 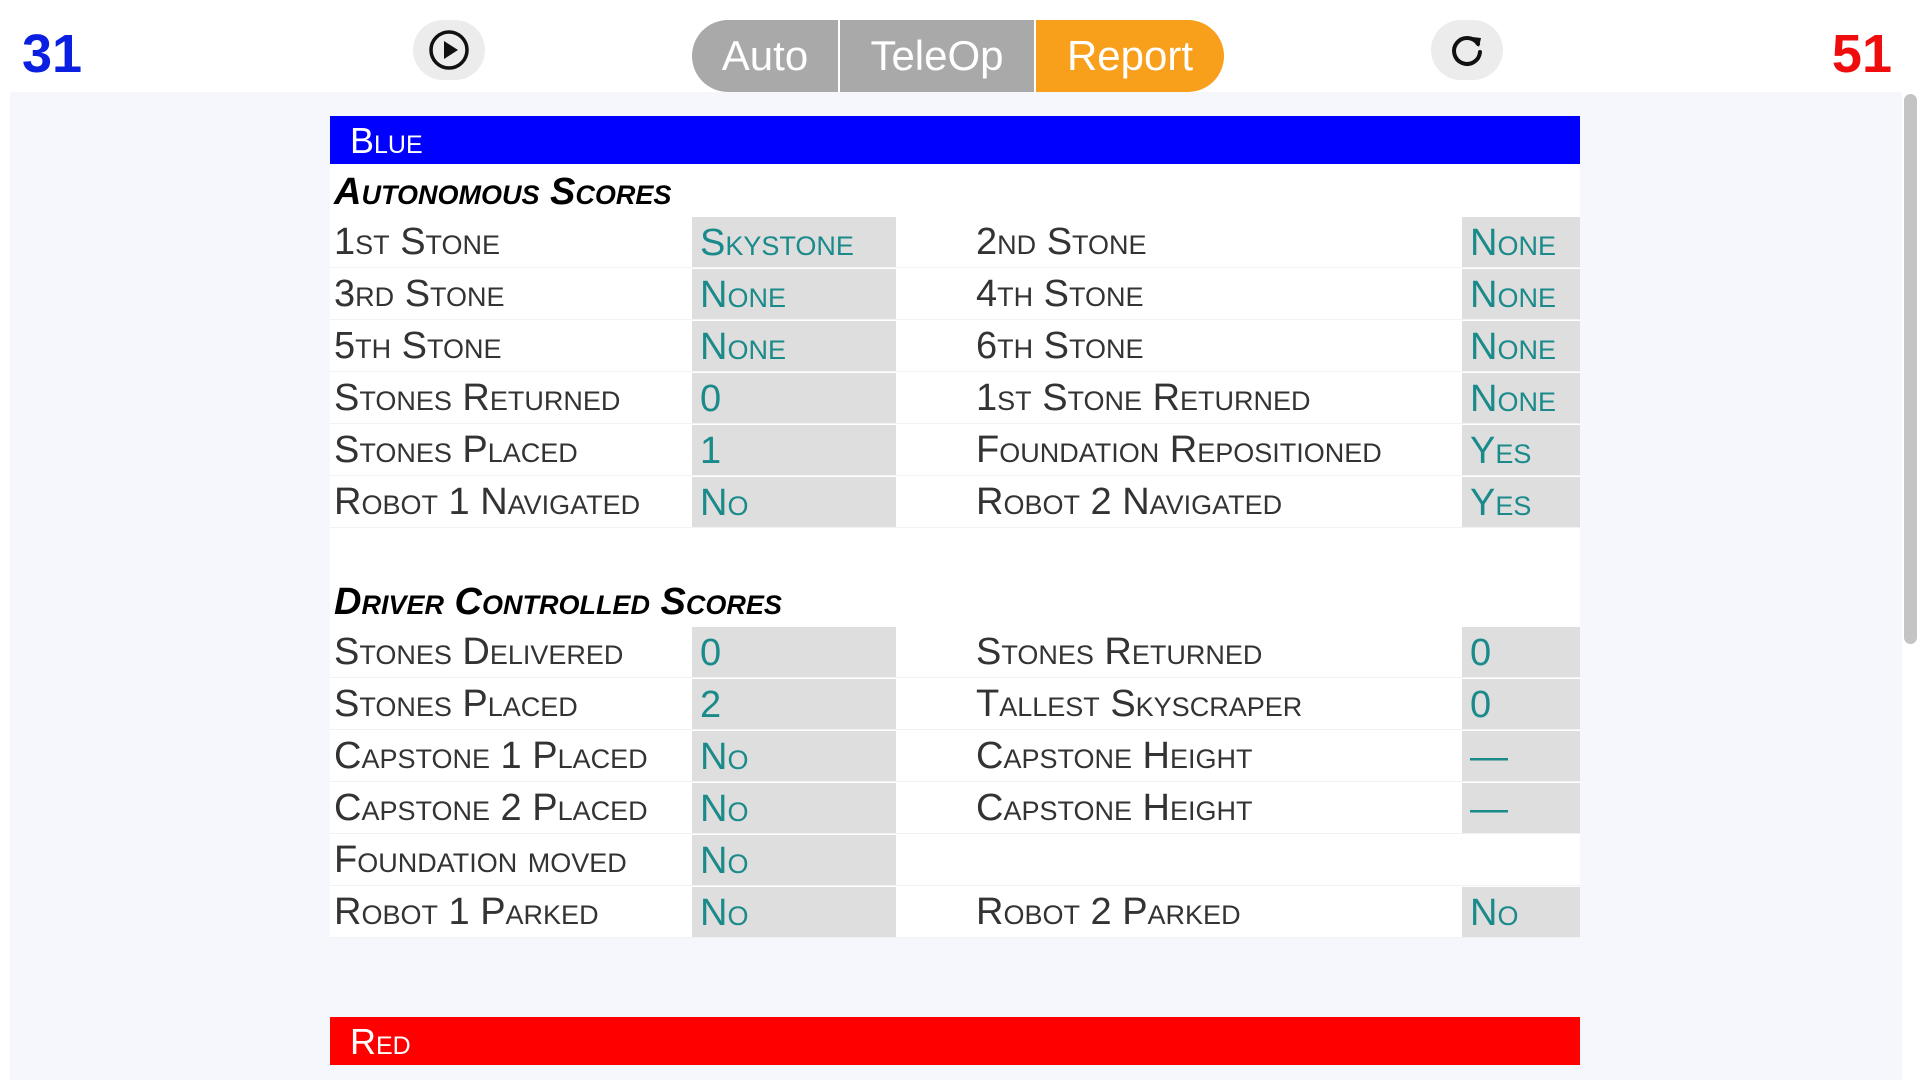 What do you see at coordinates (1060, 294) in the screenshot?
I see `score-label: 4th Stone` at bounding box center [1060, 294].